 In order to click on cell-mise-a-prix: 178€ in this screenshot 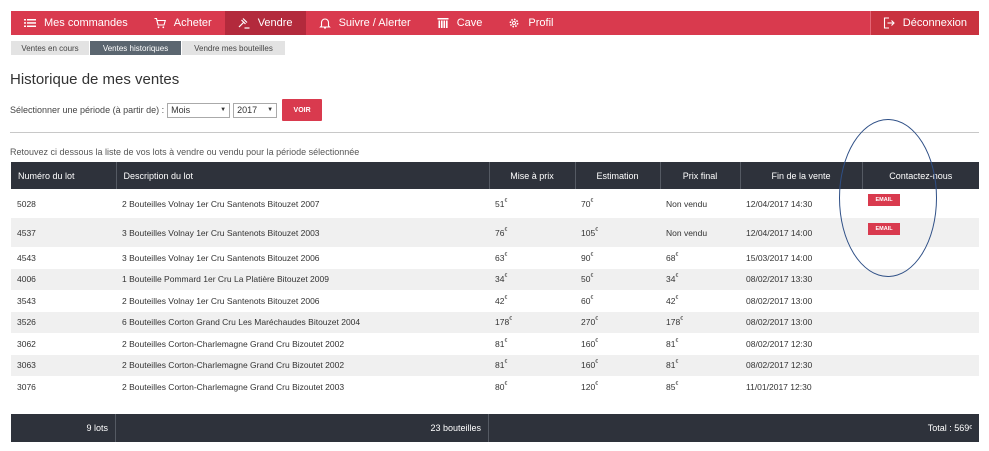, I will do `click(532, 322)`.